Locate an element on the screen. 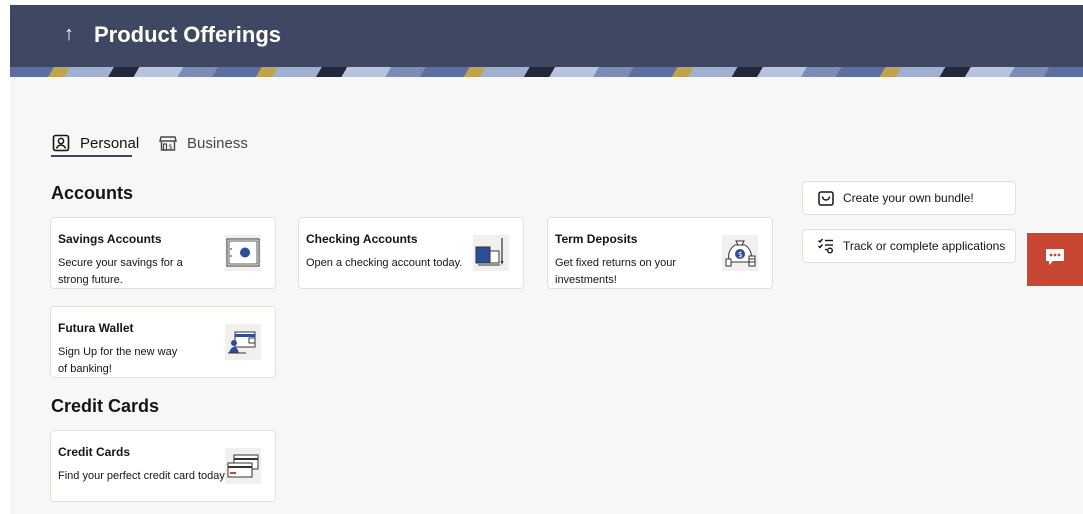 Image resolution: width=1083 pixels, height=514 pixels. person-id-icon is located at coordinates (61, 143).